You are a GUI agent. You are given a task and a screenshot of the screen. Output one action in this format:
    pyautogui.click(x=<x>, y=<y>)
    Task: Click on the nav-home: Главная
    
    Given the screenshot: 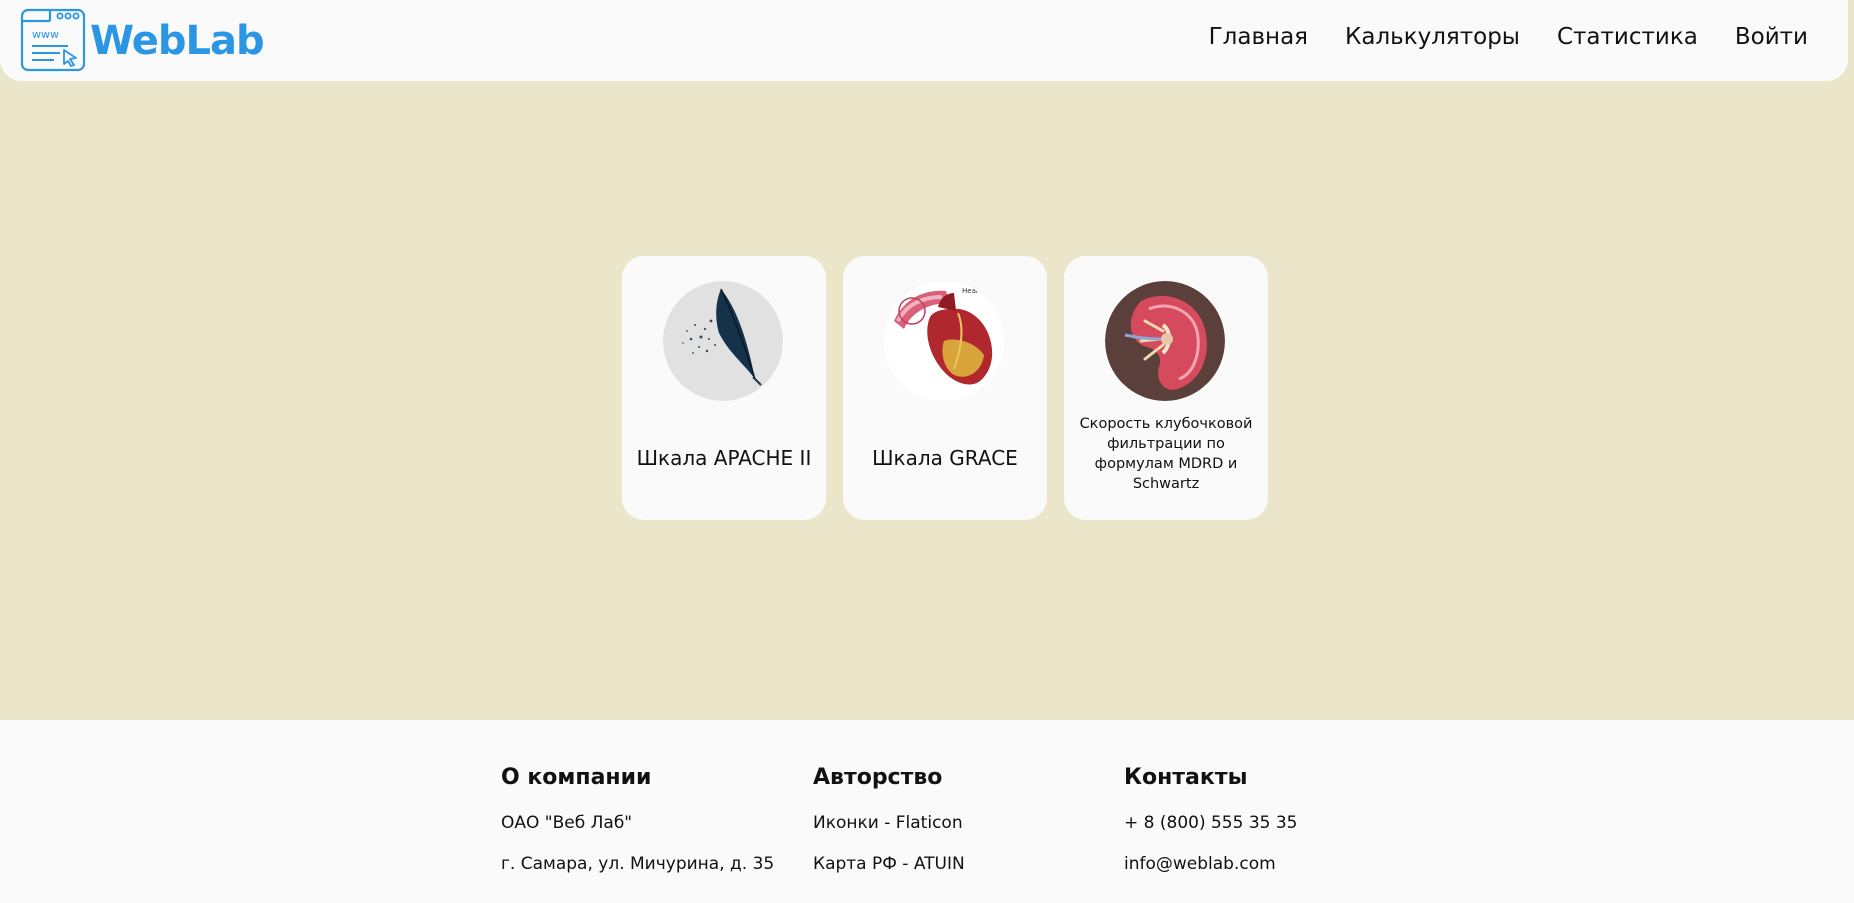 What is the action you would take?
    pyautogui.click(x=1258, y=37)
    